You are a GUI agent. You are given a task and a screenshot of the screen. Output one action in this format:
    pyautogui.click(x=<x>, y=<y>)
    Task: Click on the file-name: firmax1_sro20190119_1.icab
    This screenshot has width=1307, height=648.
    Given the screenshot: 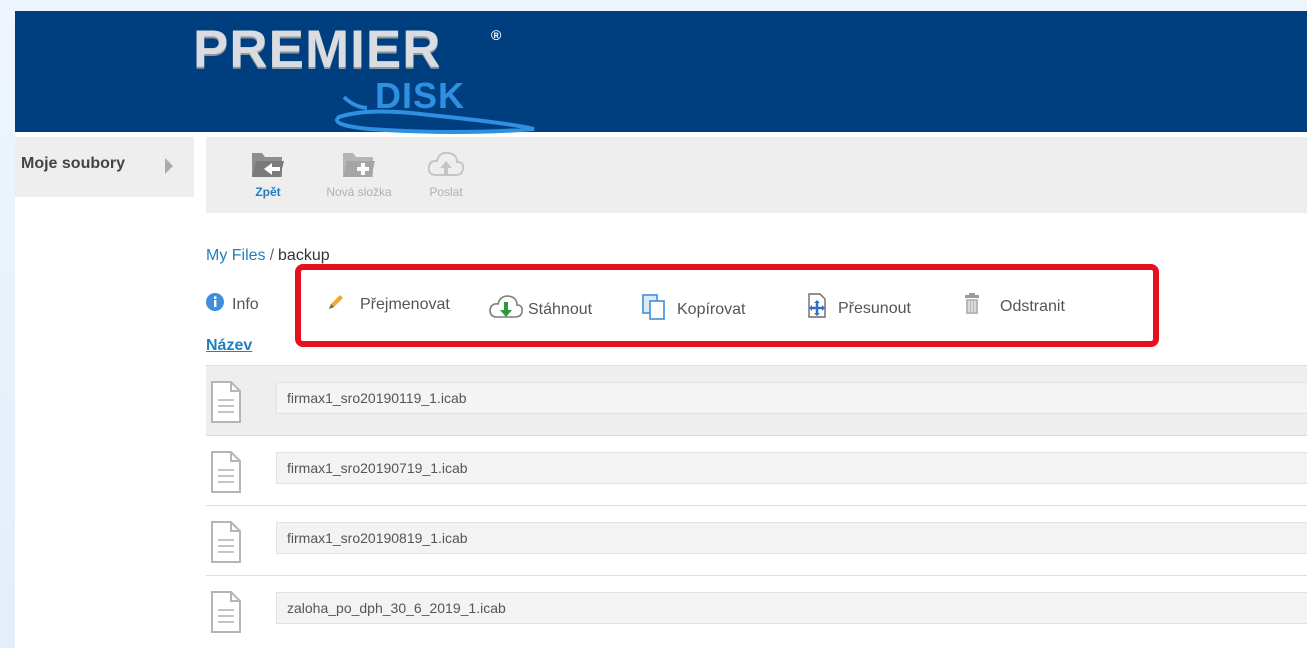 What is the action you would take?
    pyautogui.click(x=791, y=398)
    